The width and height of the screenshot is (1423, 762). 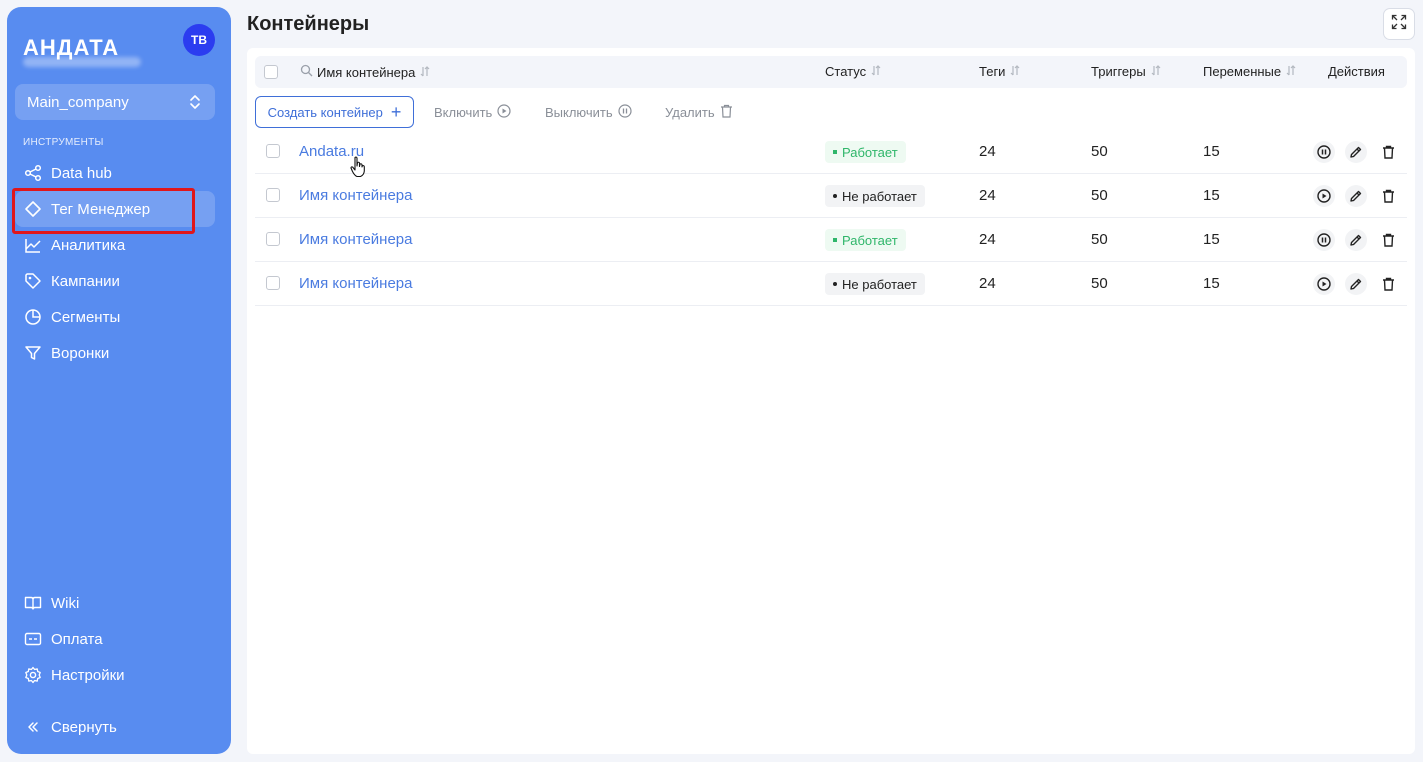 What do you see at coordinates (472, 112) in the screenshot?
I see `enable-button: Включить` at bounding box center [472, 112].